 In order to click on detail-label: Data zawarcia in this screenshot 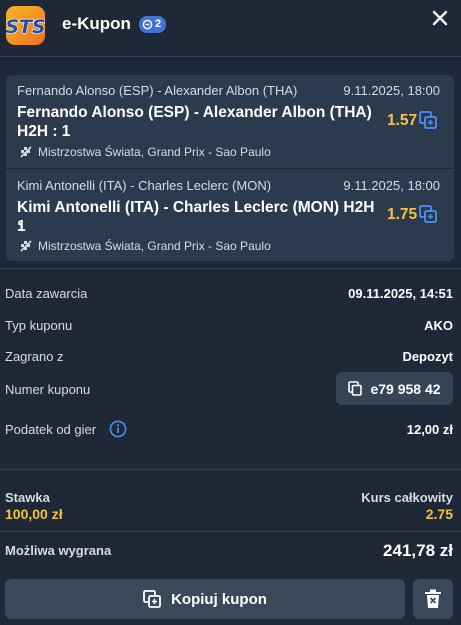, I will do `click(46, 293)`.